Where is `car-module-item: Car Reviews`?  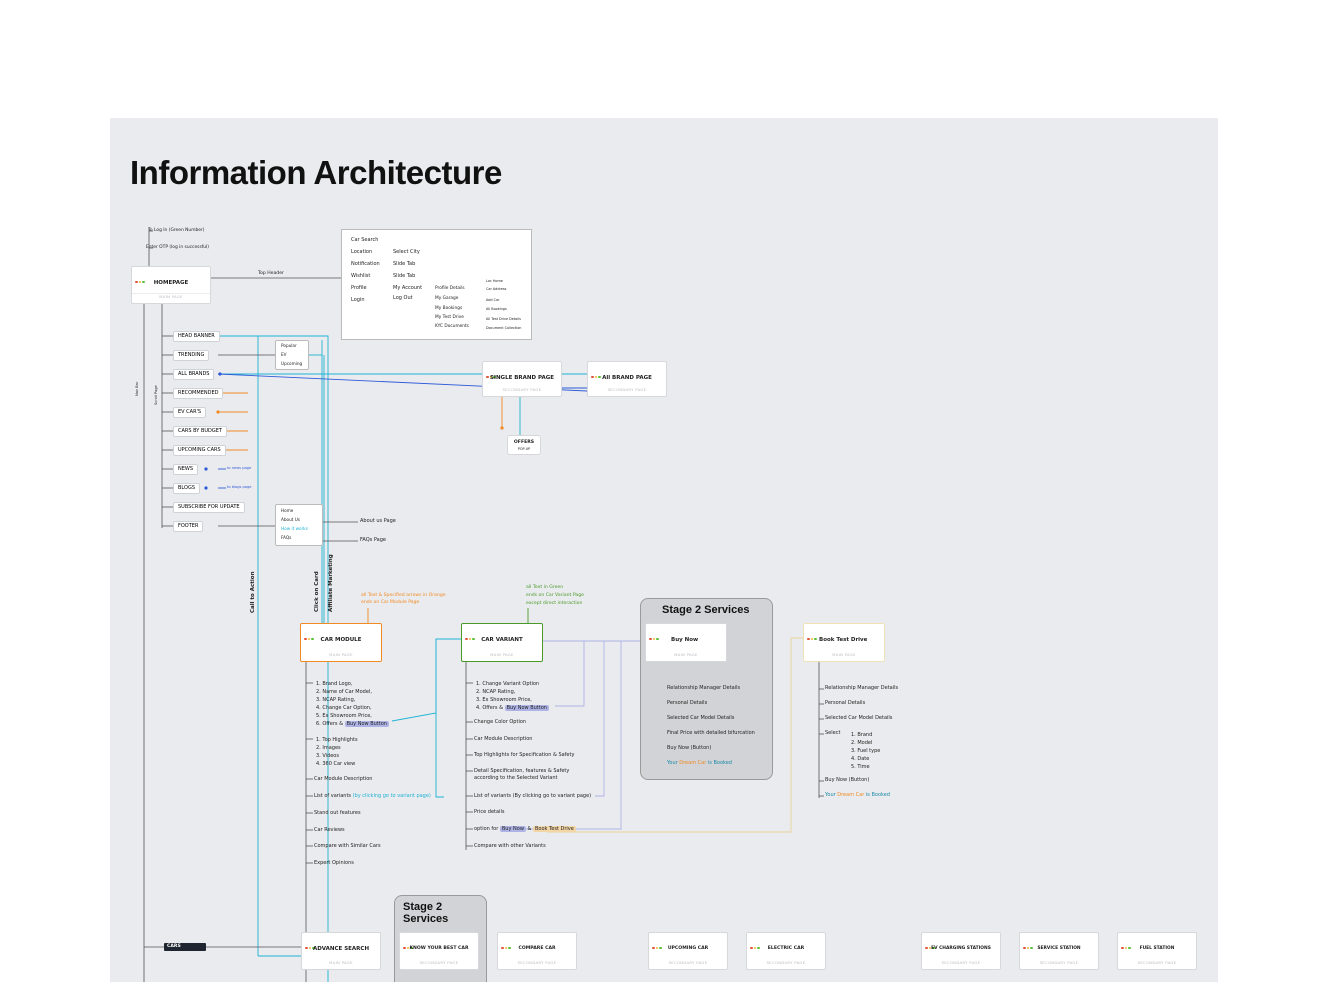
car-module-item: Car Reviews is located at coordinates (329, 830).